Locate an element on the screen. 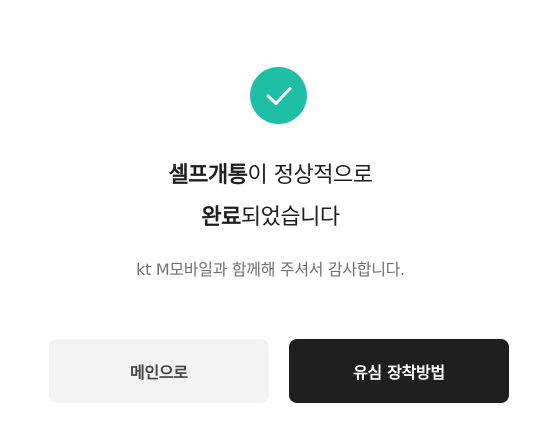  go-main-button-label: 메인으로 is located at coordinates (159, 372).